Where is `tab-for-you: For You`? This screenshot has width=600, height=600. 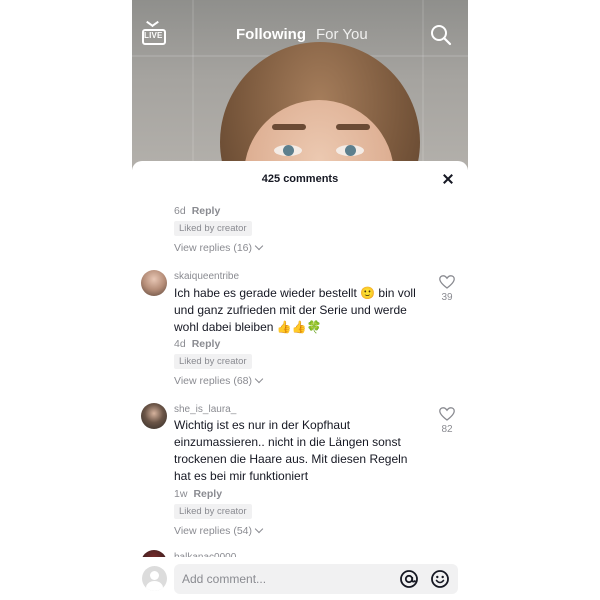 tab-for-you: For You is located at coordinates (342, 34).